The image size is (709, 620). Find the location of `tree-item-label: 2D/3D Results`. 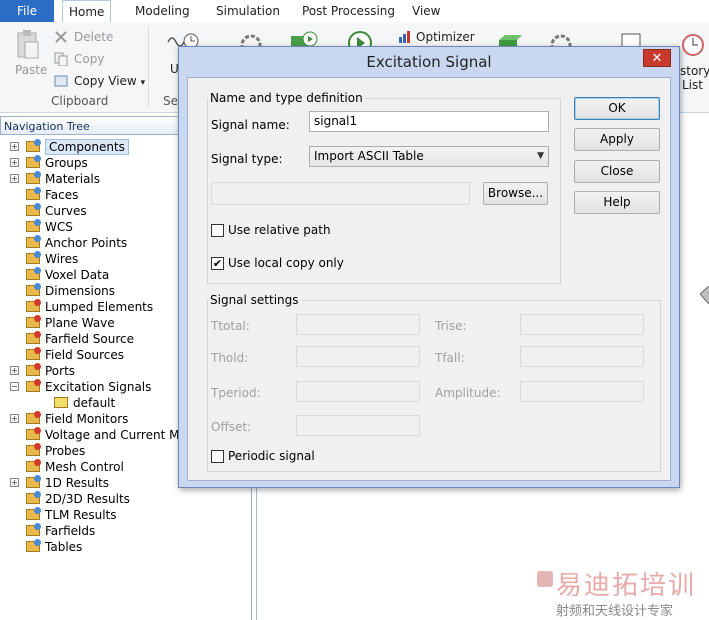

tree-item-label: 2D/3D Results is located at coordinates (87, 499).